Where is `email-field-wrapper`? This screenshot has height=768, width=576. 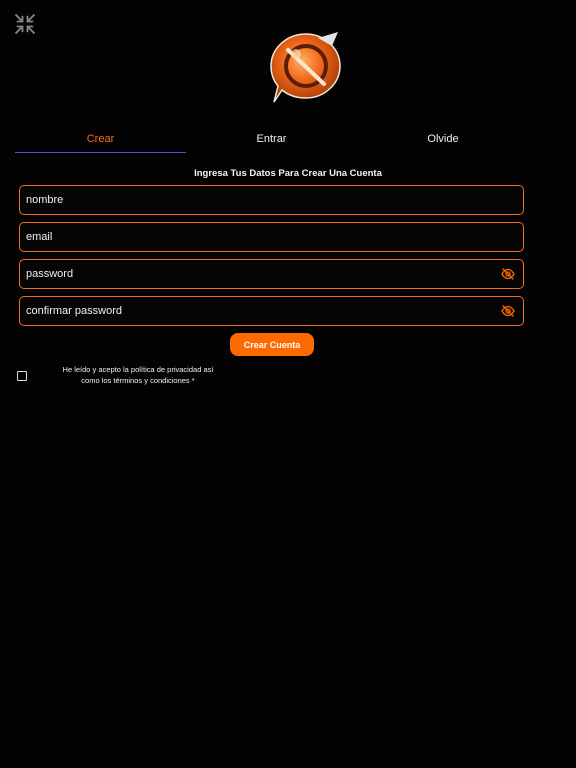 email-field-wrapper is located at coordinates (271, 237).